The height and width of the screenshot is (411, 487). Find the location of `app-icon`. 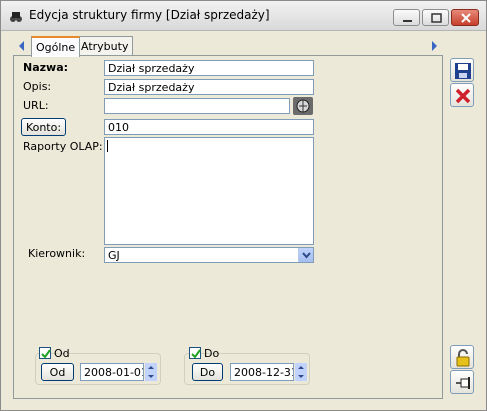

app-icon is located at coordinates (16, 17).